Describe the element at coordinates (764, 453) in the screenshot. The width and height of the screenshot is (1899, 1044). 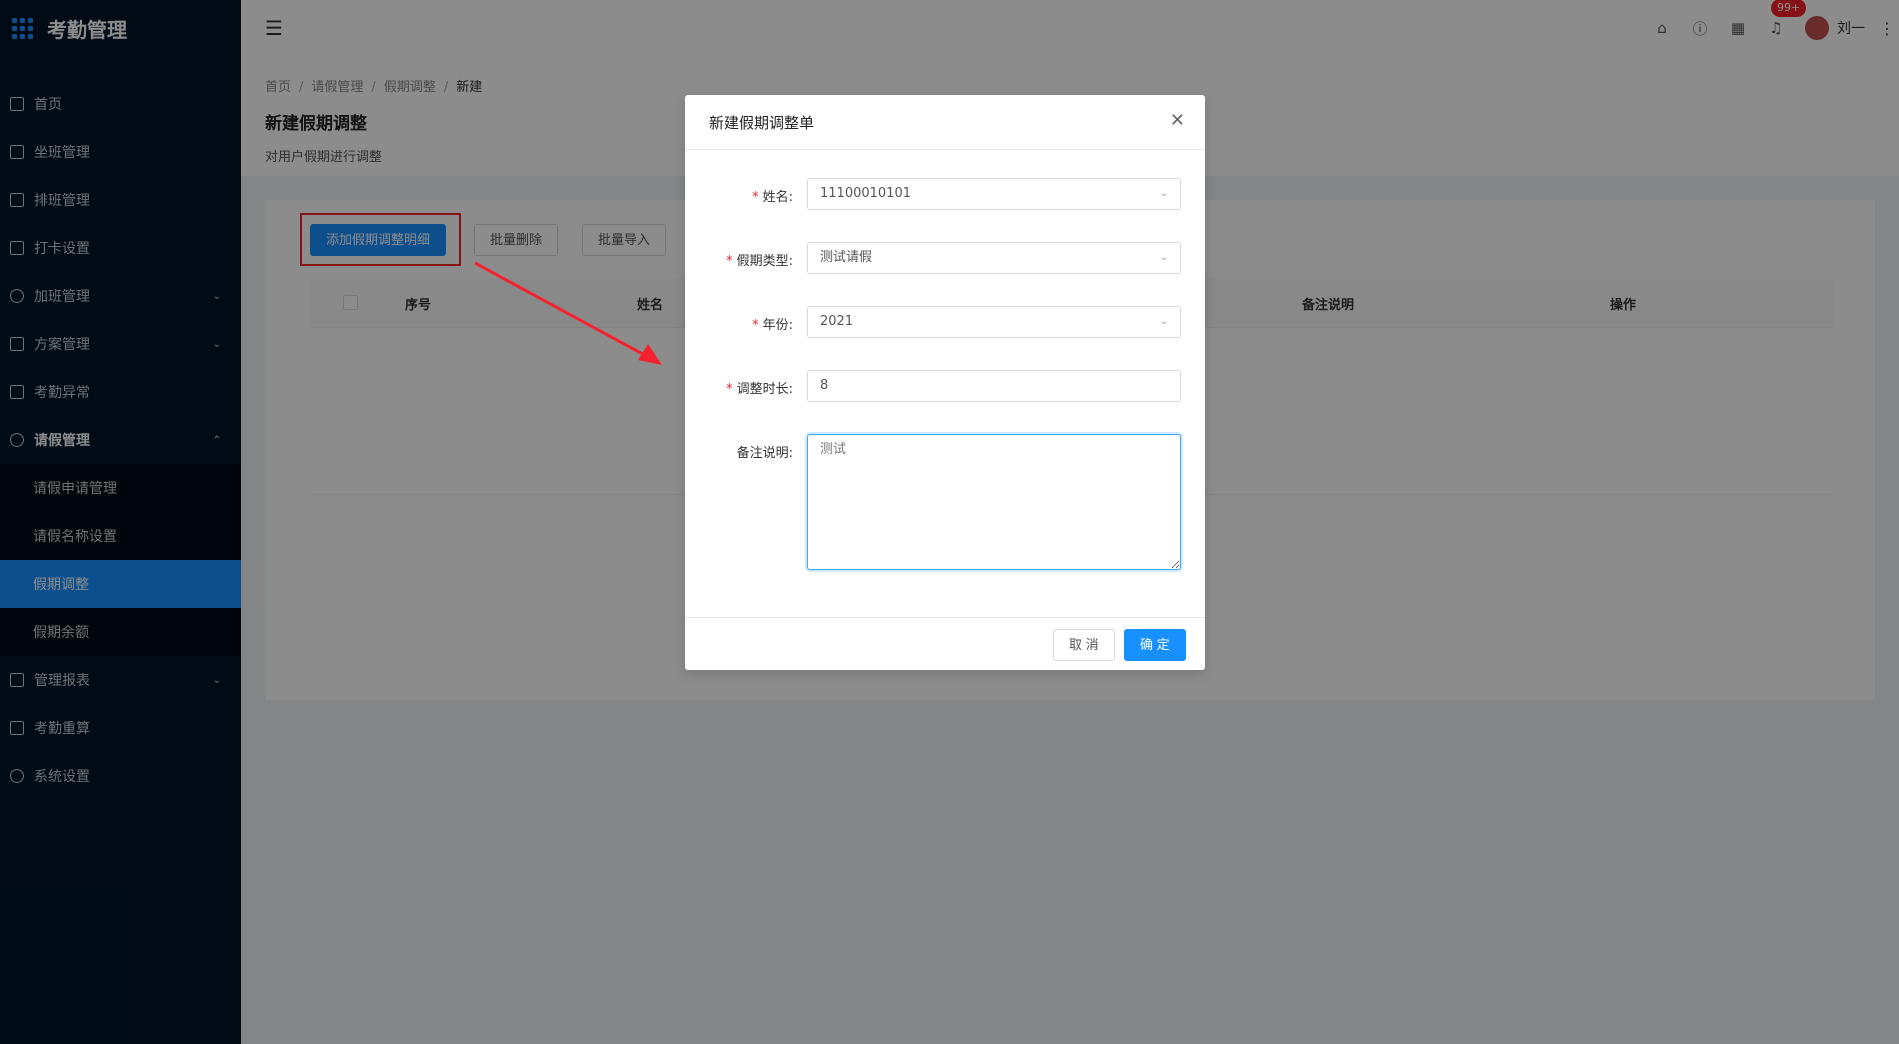
I see `remark-label: 备注说明:` at that location.